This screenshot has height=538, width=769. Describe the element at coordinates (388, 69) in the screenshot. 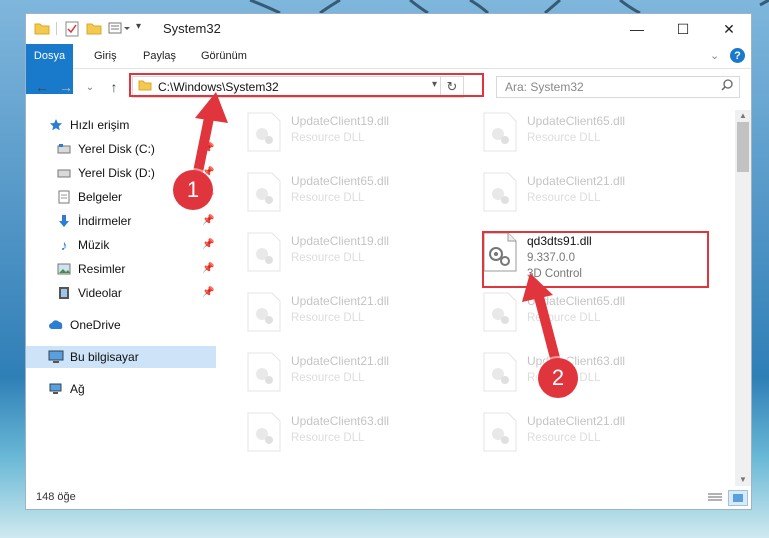

I see `ribbon-tabs: Dosya Giriş Paylaş Görünüm ⌄ ?` at that location.